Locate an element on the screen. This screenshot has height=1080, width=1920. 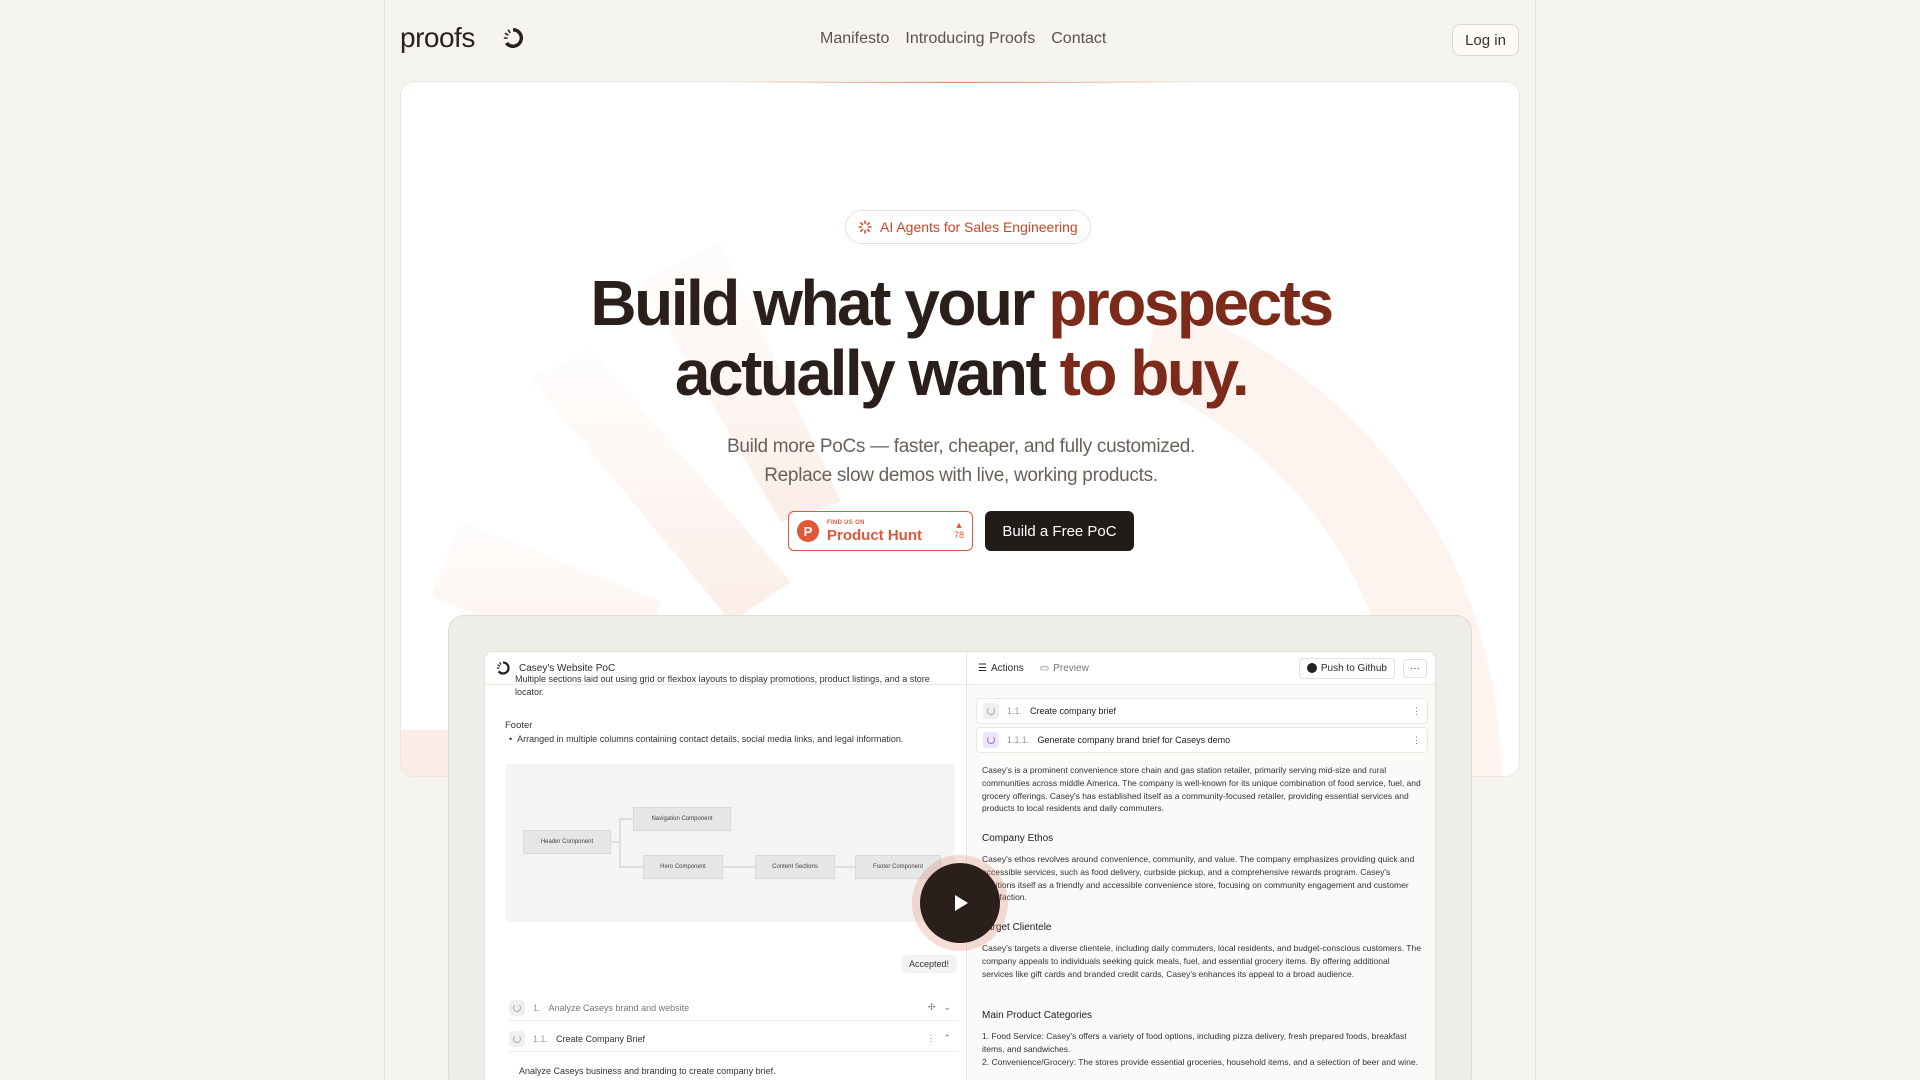
actions-tab: ☰ Actions is located at coordinates (1001, 668).